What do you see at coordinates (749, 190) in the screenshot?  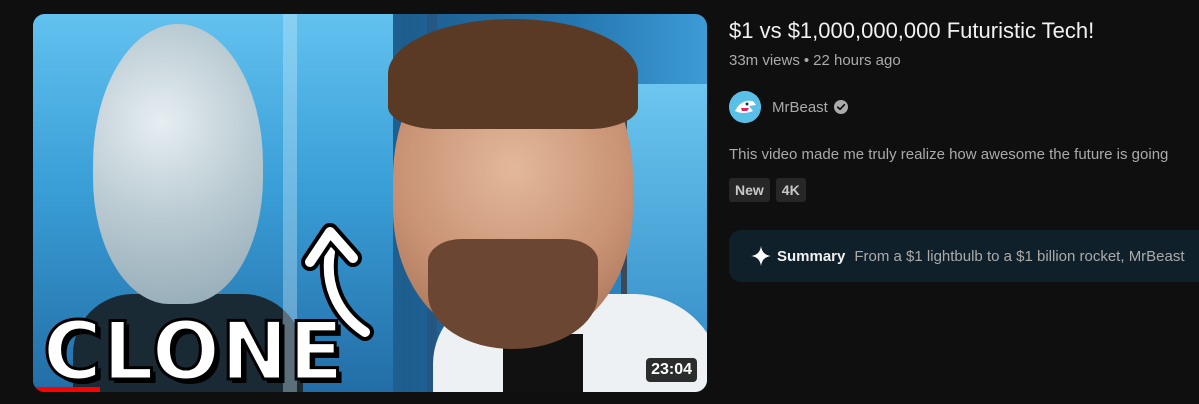 I see `new-badge: New` at bounding box center [749, 190].